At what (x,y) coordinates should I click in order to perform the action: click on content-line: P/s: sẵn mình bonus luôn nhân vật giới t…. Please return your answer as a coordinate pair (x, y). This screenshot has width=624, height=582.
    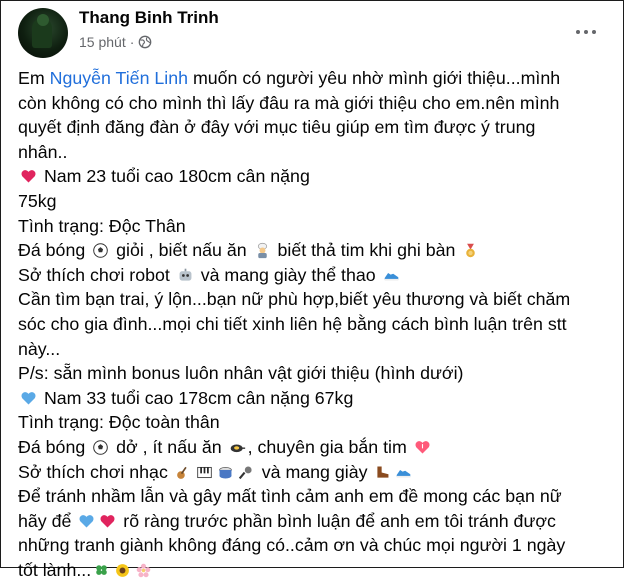
    Looking at the image, I should click on (241, 373).